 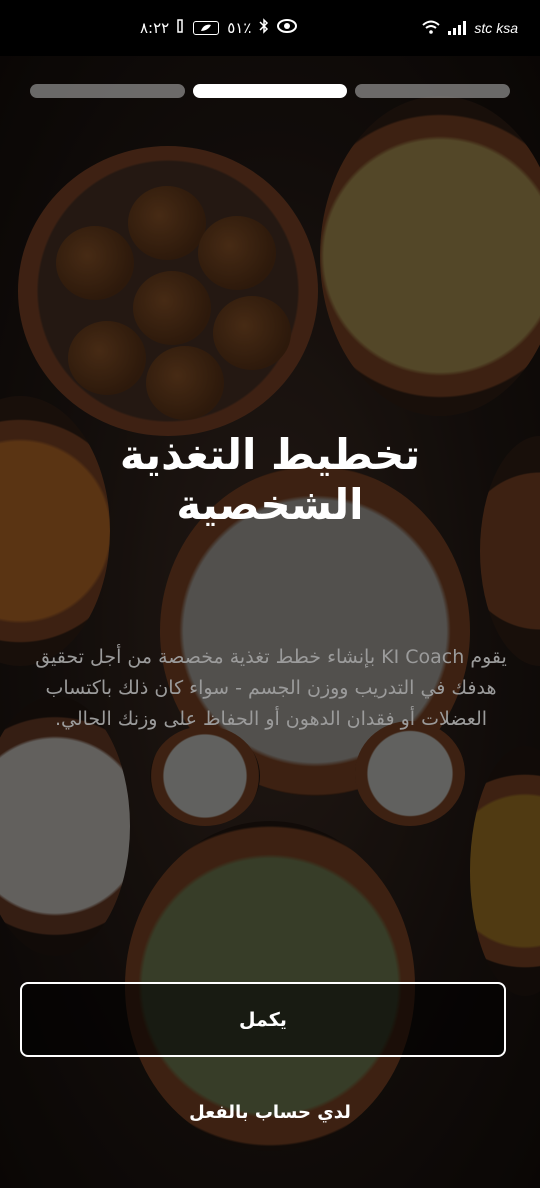 I want to click on status-left: ٨:٢٢ ٥١٪, so click(x=219, y=28).